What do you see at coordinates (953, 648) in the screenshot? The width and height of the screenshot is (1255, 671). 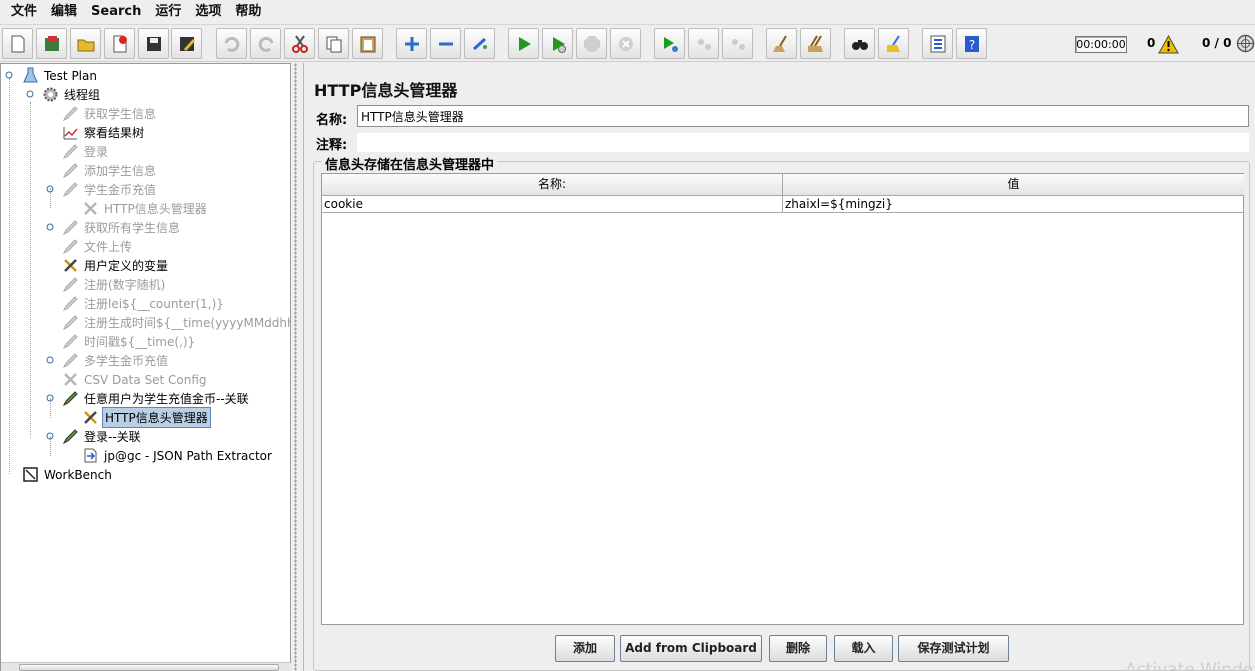 I see `save-test-plan-button: 保存测试计划` at bounding box center [953, 648].